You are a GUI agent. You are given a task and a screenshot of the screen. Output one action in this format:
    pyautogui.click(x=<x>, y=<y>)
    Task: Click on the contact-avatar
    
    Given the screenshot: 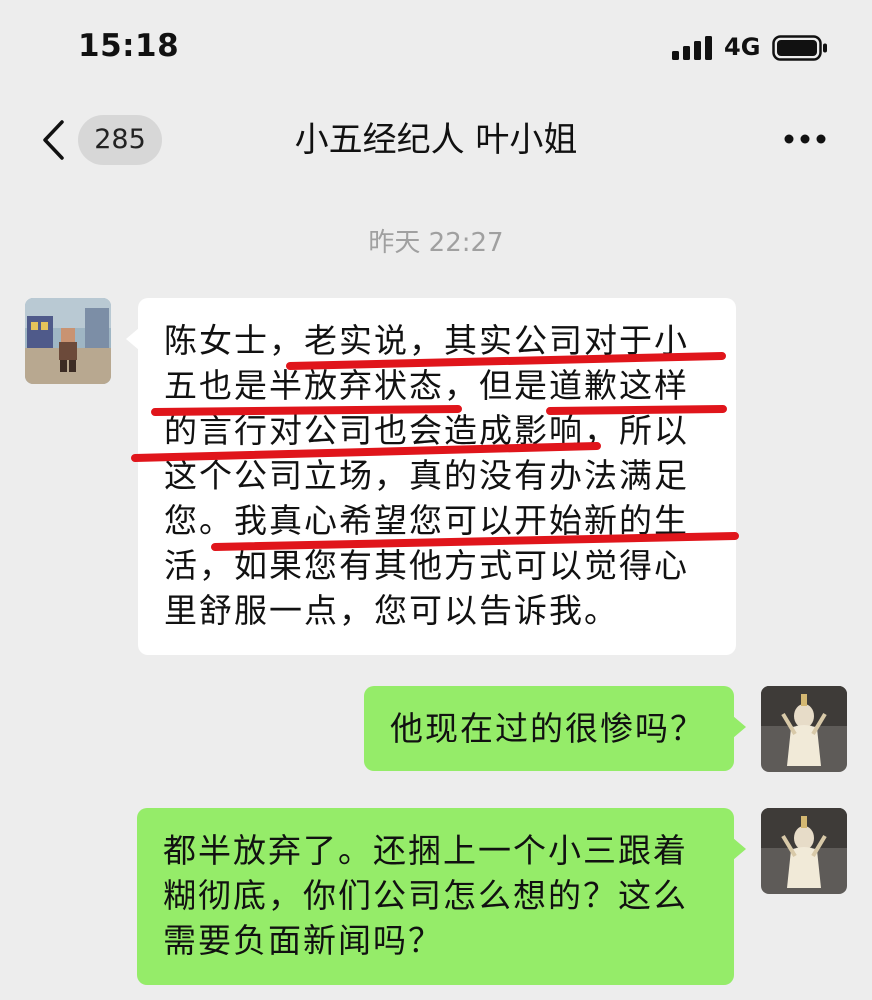 What is the action you would take?
    pyautogui.click(x=68, y=341)
    